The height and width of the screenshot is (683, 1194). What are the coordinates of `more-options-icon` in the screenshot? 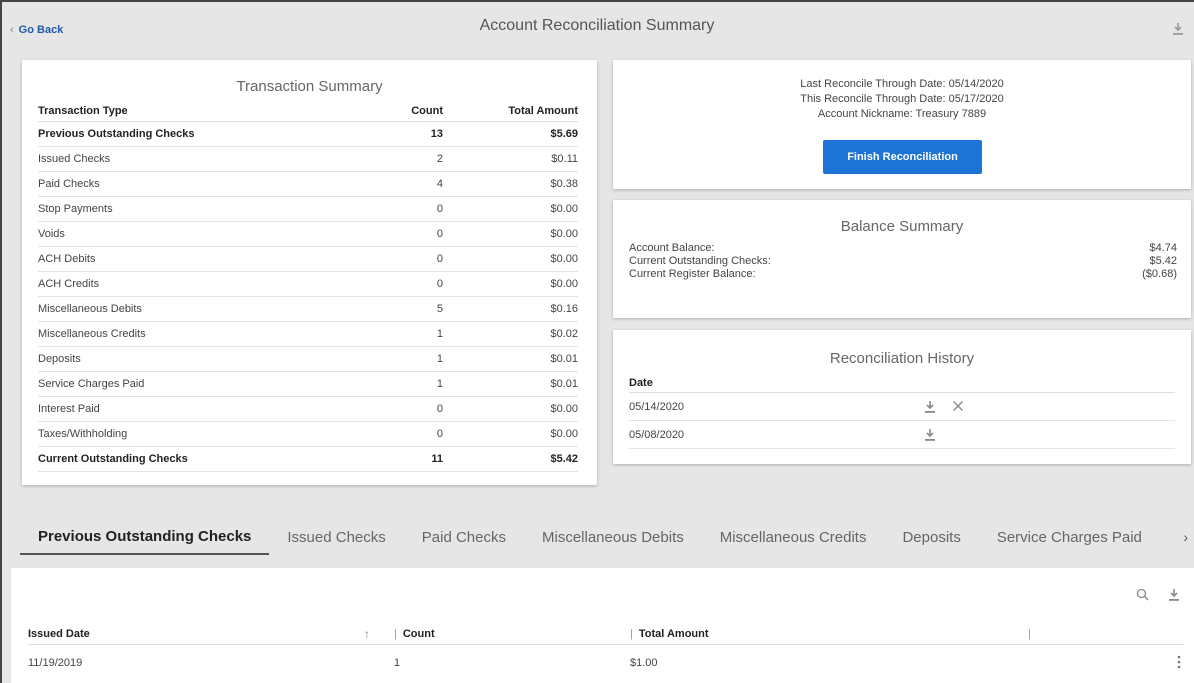 It's located at (1179, 663).